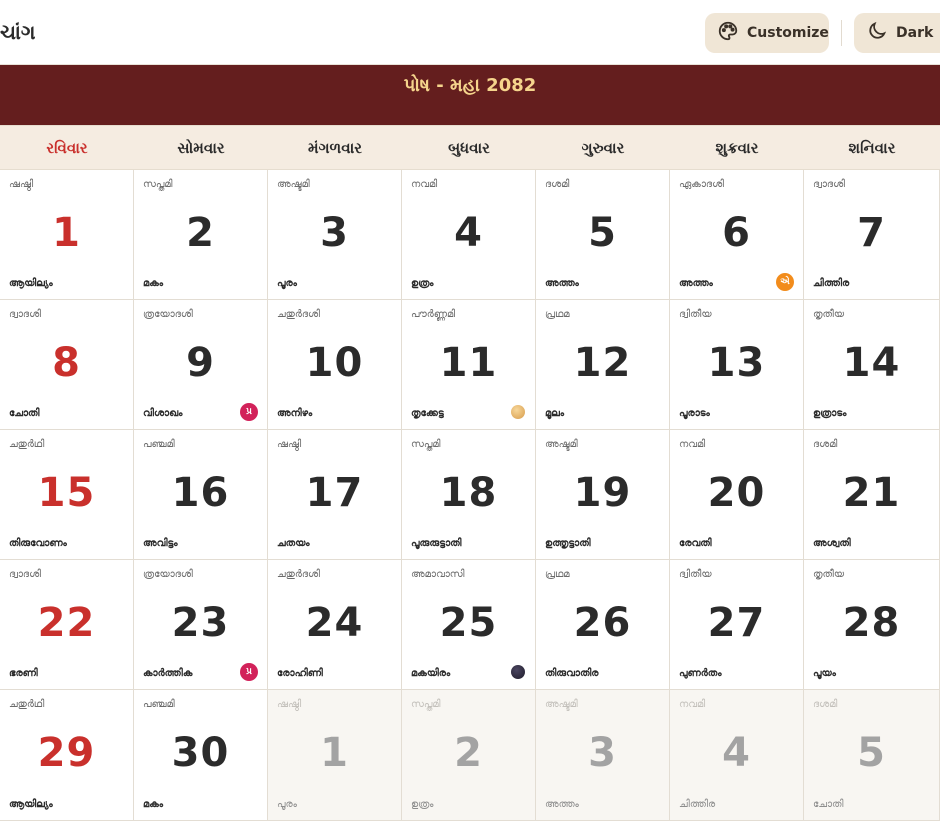 The height and width of the screenshot is (821, 940). I want to click on day-number: 22, so click(66, 623).